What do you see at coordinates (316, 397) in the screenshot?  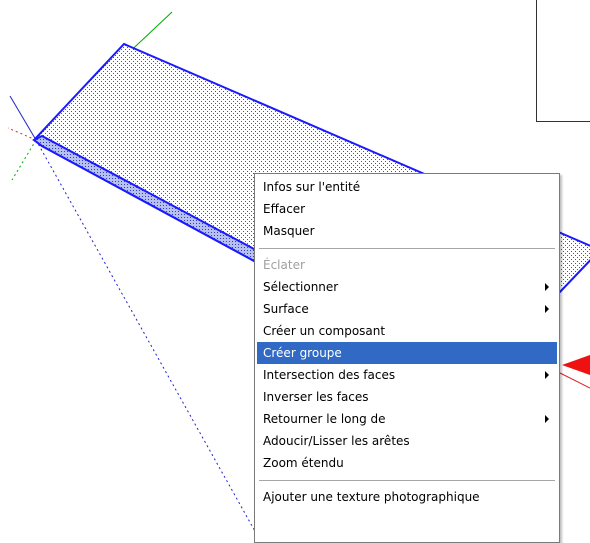 I see `menu-item-label: Inverser les faces` at bounding box center [316, 397].